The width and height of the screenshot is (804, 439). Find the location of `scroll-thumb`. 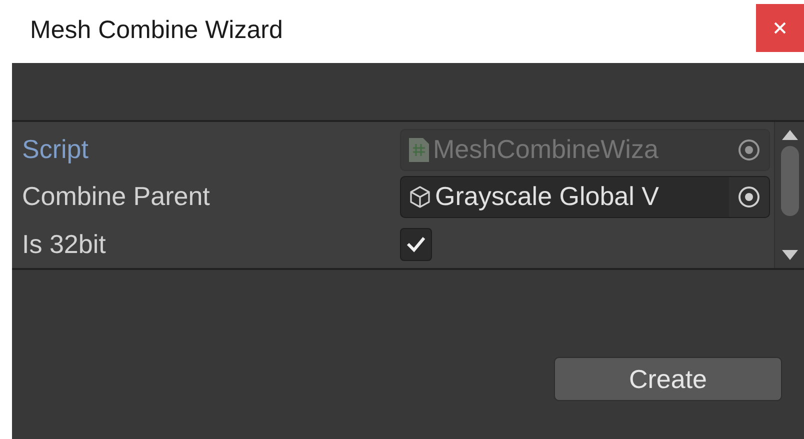

scroll-thumb is located at coordinates (789, 181).